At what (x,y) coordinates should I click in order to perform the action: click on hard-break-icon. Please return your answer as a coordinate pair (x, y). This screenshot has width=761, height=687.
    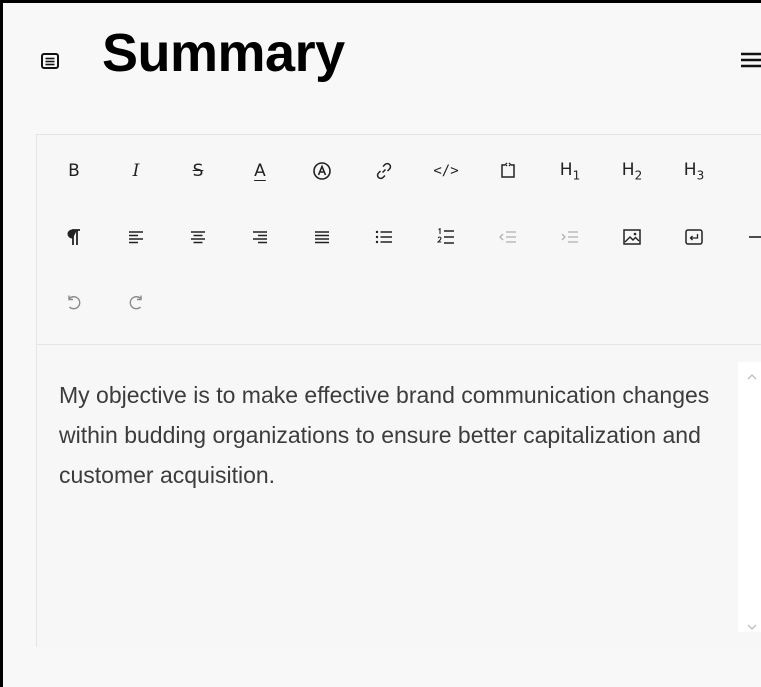
    Looking at the image, I should click on (694, 237).